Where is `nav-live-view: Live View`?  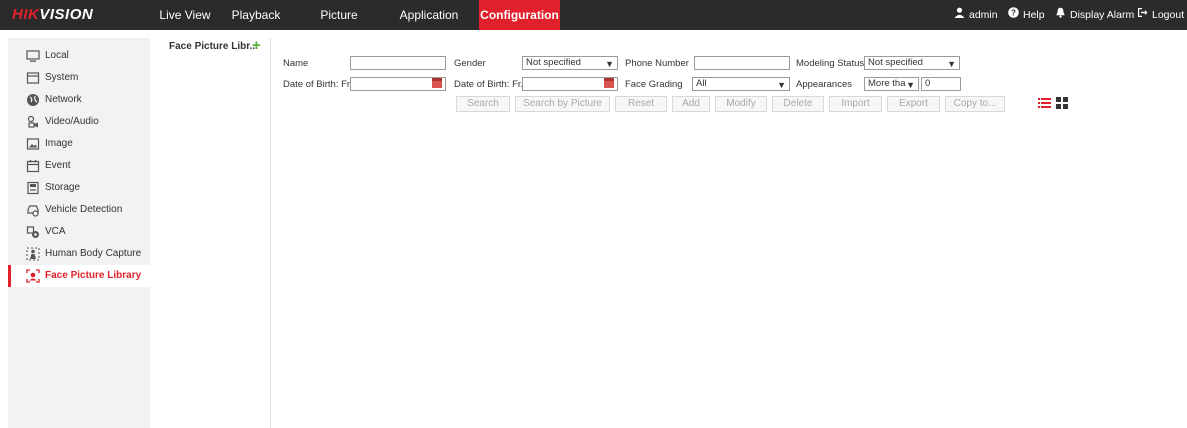
nav-live-view: Live View is located at coordinates (185, 15).